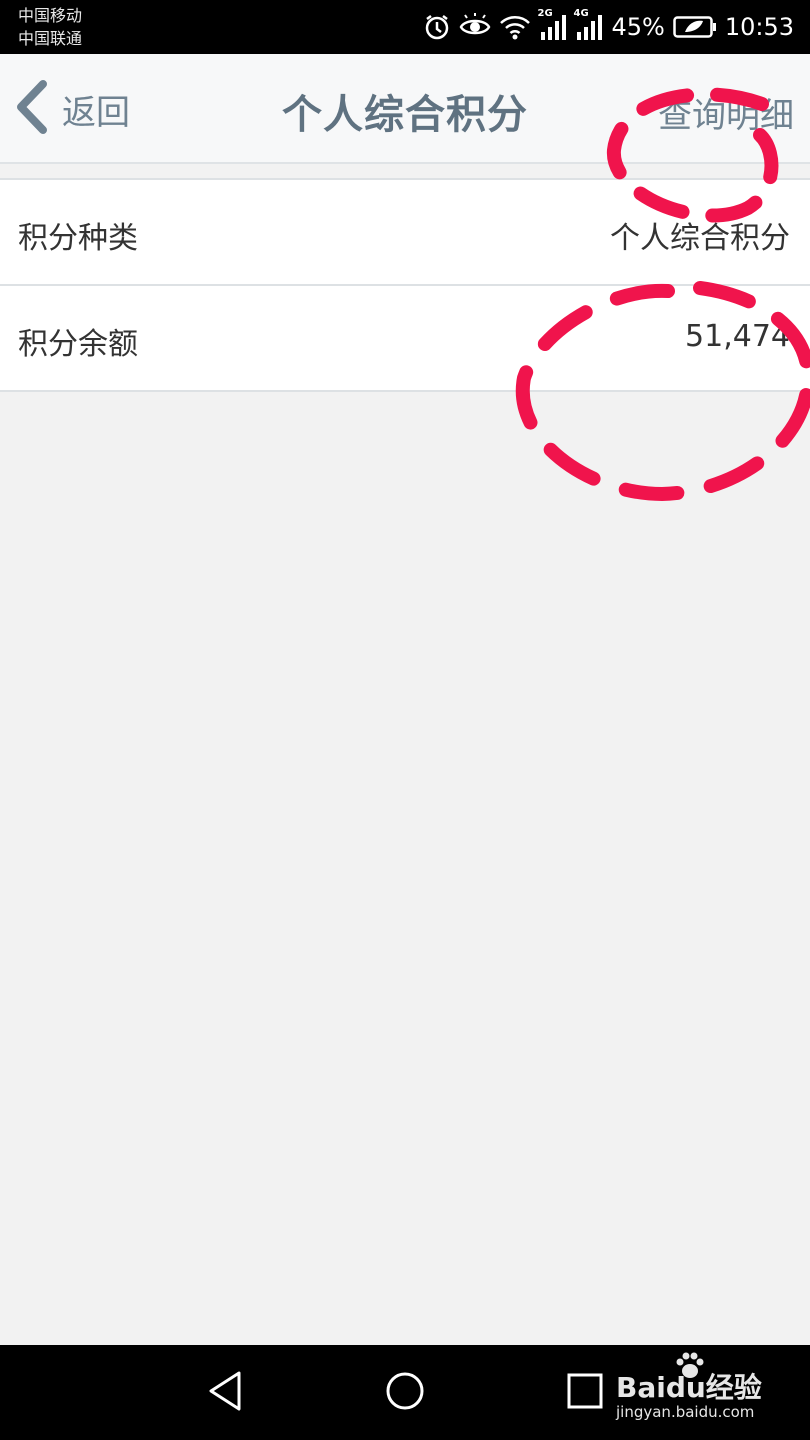 The width and height of the screenshot is (810, 1440). What do you see at coordinates (685, 1412) in the screenshot?
I see `watermark-url: jingyan.baidu.com` at bounding box center [685, 1412].